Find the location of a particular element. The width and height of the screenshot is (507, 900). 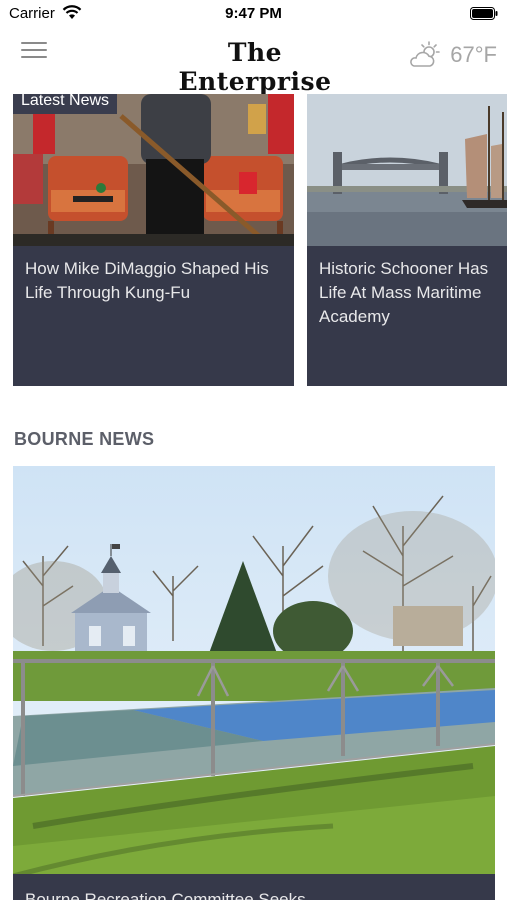

menu-icon is located at coordinates (34, 43).